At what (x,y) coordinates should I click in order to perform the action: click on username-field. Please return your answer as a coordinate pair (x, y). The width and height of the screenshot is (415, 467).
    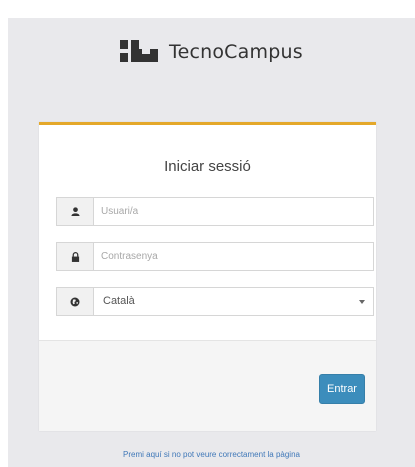
    Looking at the image, I should click on (215, 211).